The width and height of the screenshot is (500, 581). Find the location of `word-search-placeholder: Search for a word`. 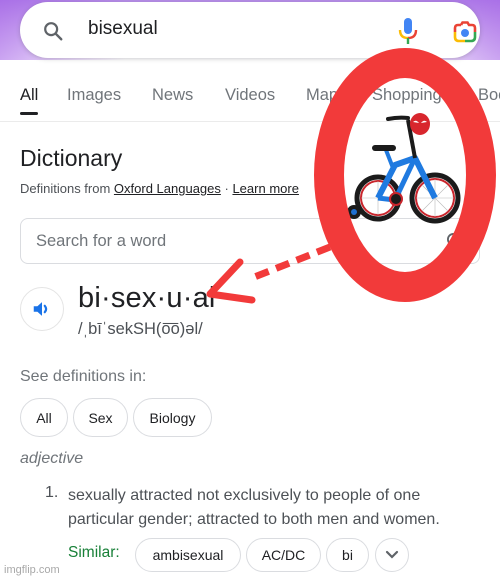

word-search-placeholder: Search for a word is located at coordinates (101, 241).